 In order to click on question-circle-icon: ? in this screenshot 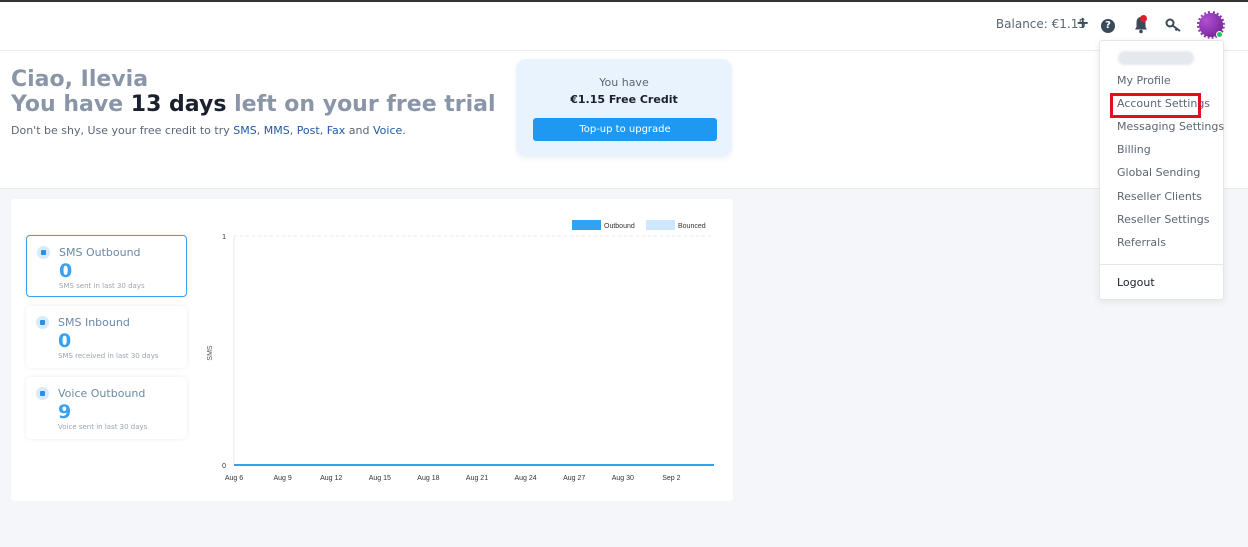, I will do `click(1108, 26)`.